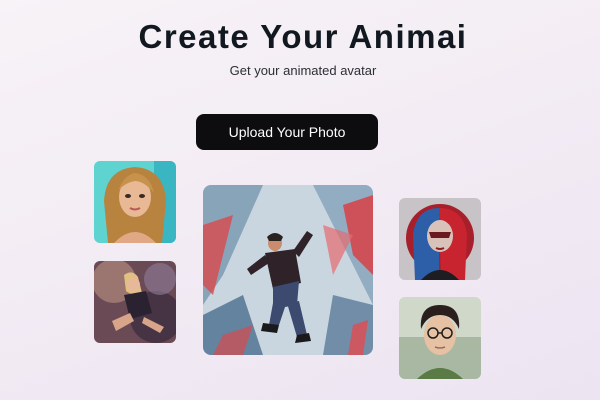 The width and height of the screenshot is (600, 400). Describe the element at coordinates (440, 239) in the screenshot. I see `red-blue-hair-woman-image` at that location.